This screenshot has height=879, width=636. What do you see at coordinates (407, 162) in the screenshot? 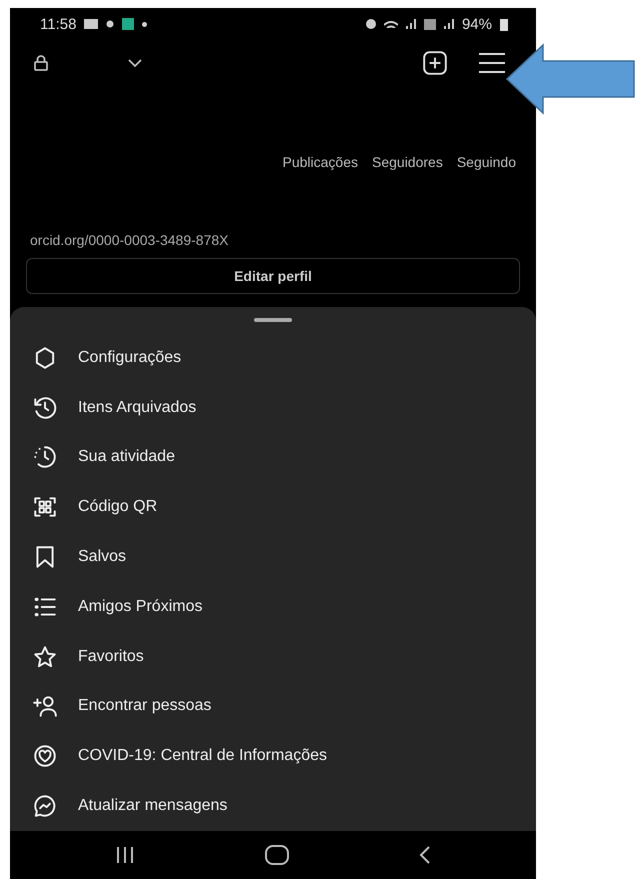
I see `stat-label: Seguidores` at bounding box center [407, 162].